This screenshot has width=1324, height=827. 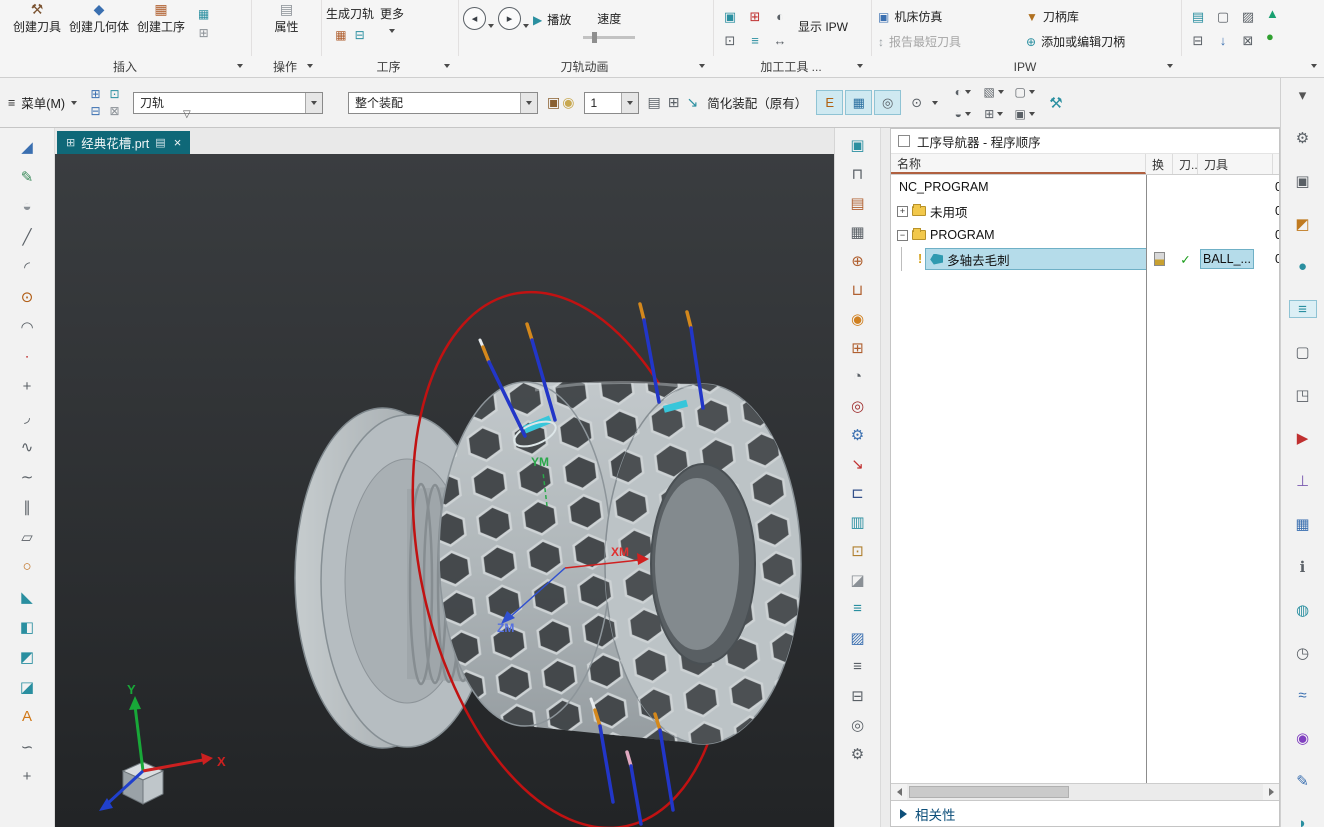 I want to click on polygon-icon: ▱, so click(x=27, y=537).